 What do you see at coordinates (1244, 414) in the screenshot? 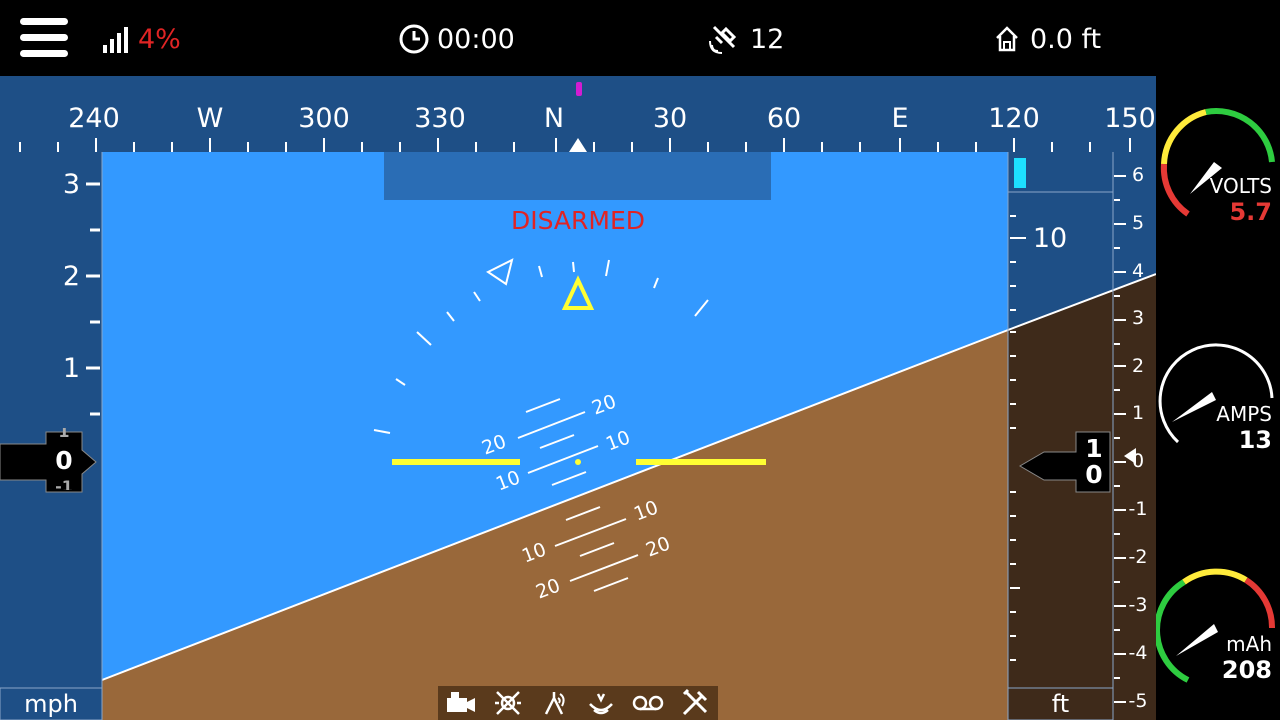
I see `amps-label: AMPS` at bounding box center [1244, 414].